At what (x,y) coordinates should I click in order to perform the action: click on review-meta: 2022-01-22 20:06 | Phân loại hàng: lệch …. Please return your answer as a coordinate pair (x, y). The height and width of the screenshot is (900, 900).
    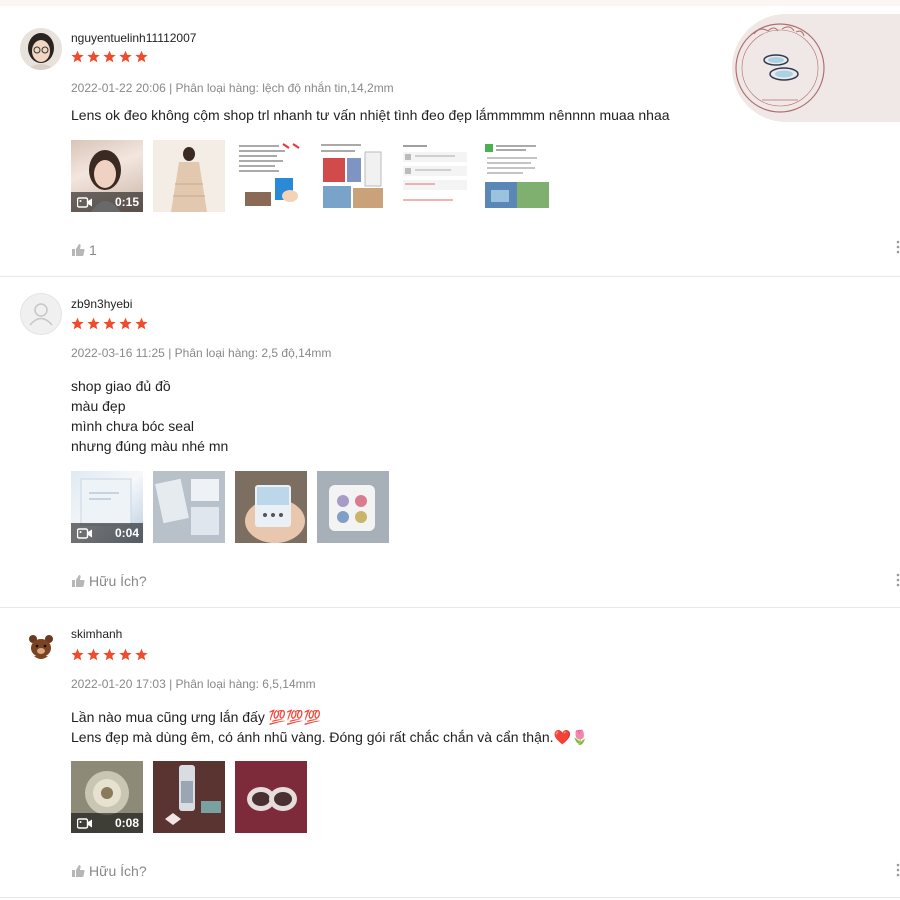
    Looking at the image, I should click on (232, 88).